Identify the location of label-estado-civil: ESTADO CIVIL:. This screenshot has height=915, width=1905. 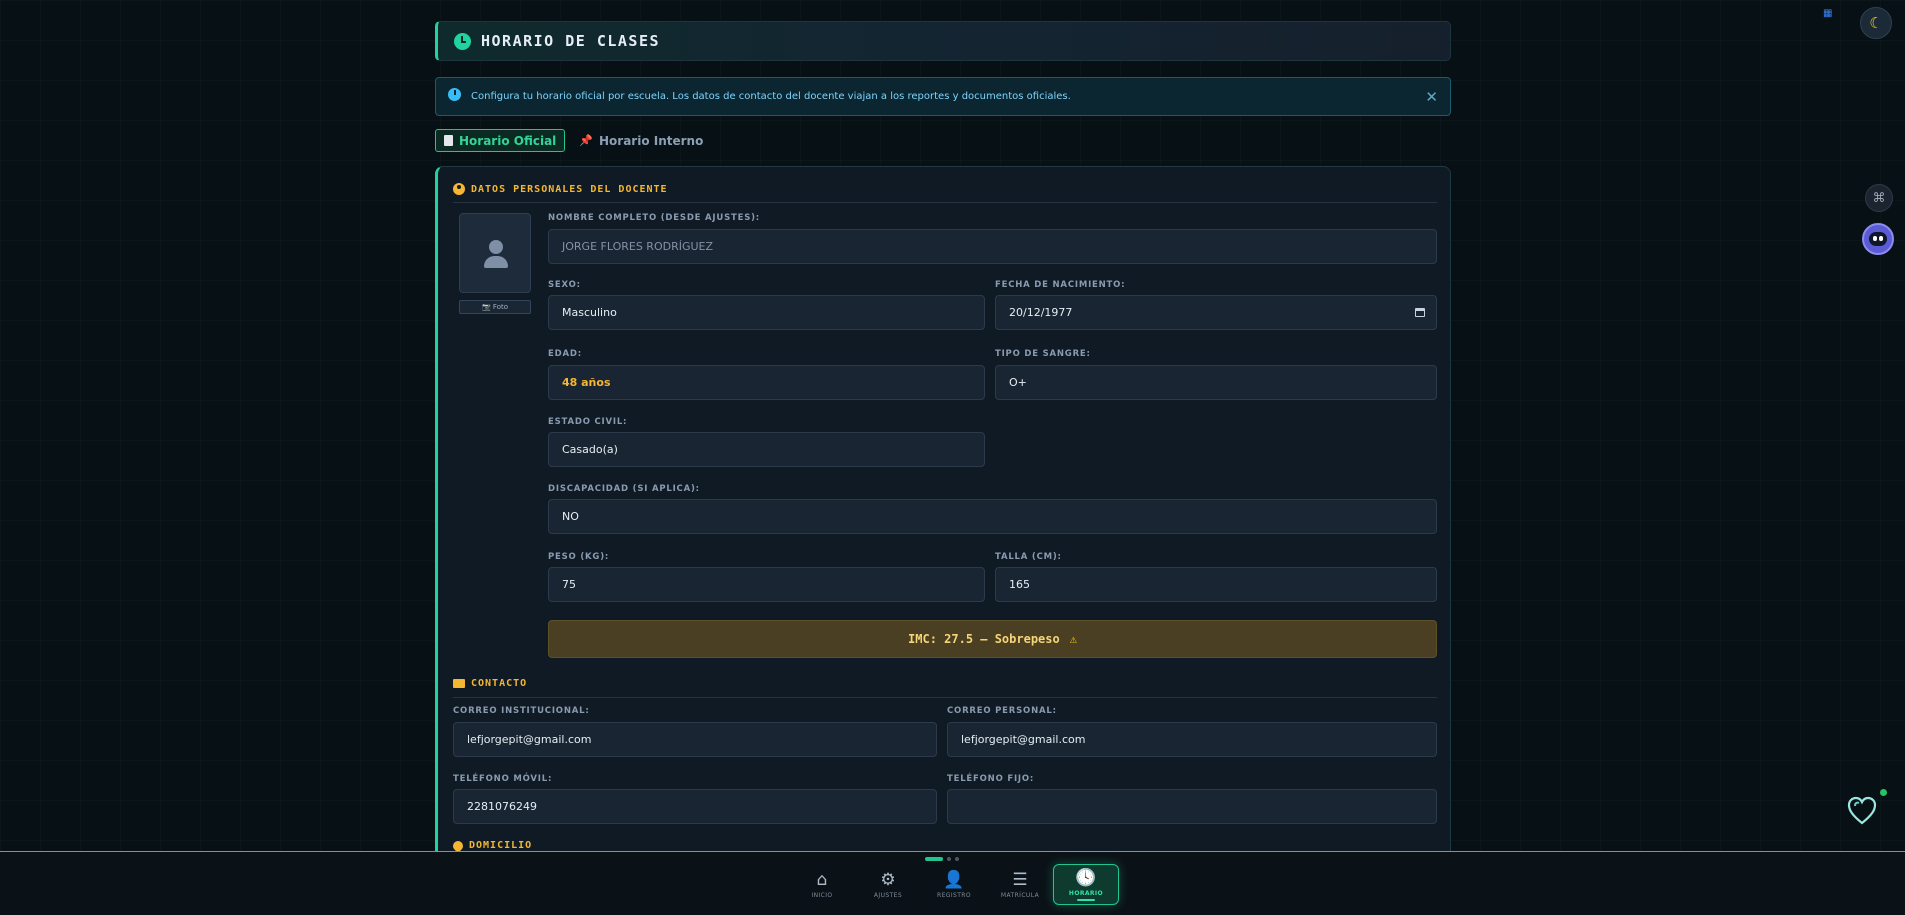
(588, 422).